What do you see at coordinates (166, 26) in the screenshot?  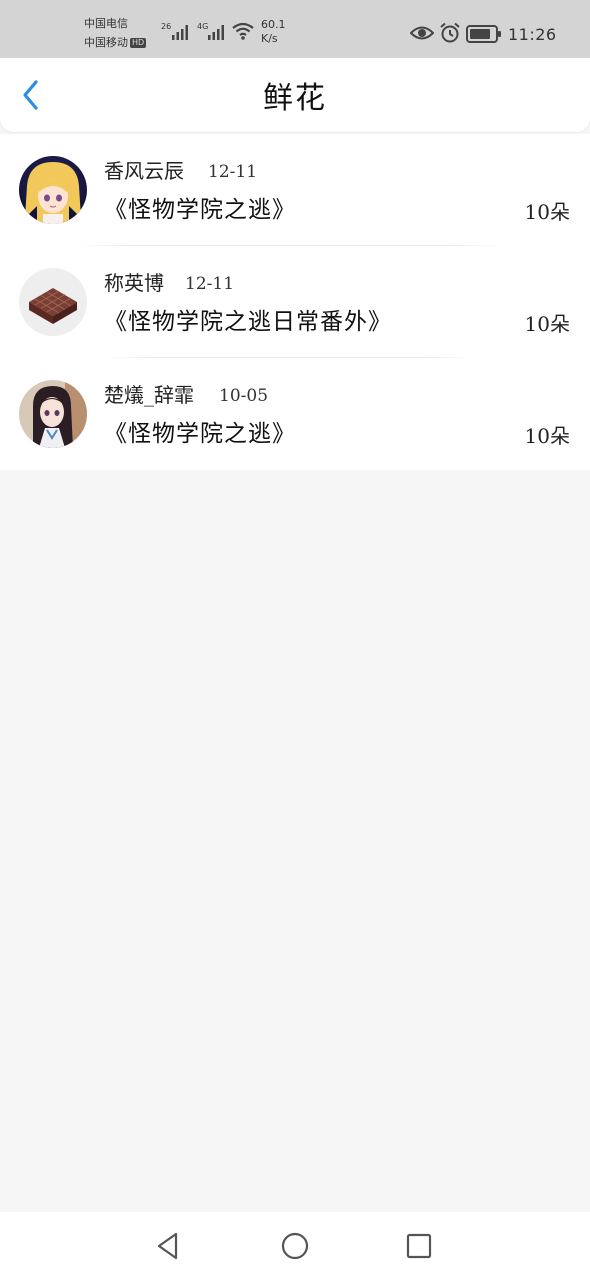 I see `network-type-1: 26` at bounding box center [166, 26].